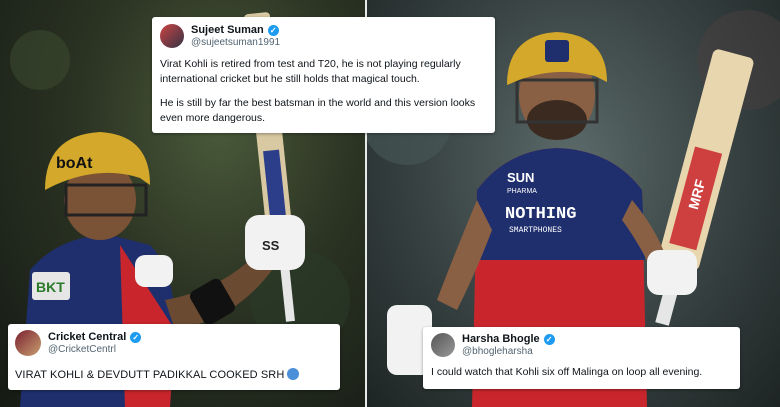 This screenshot has height=407, width=780. What do you see at coordinates (522, 191) in the screenshot?
I see `jersey-text-pharma: PHARMA` at bounding box center [522, 191].